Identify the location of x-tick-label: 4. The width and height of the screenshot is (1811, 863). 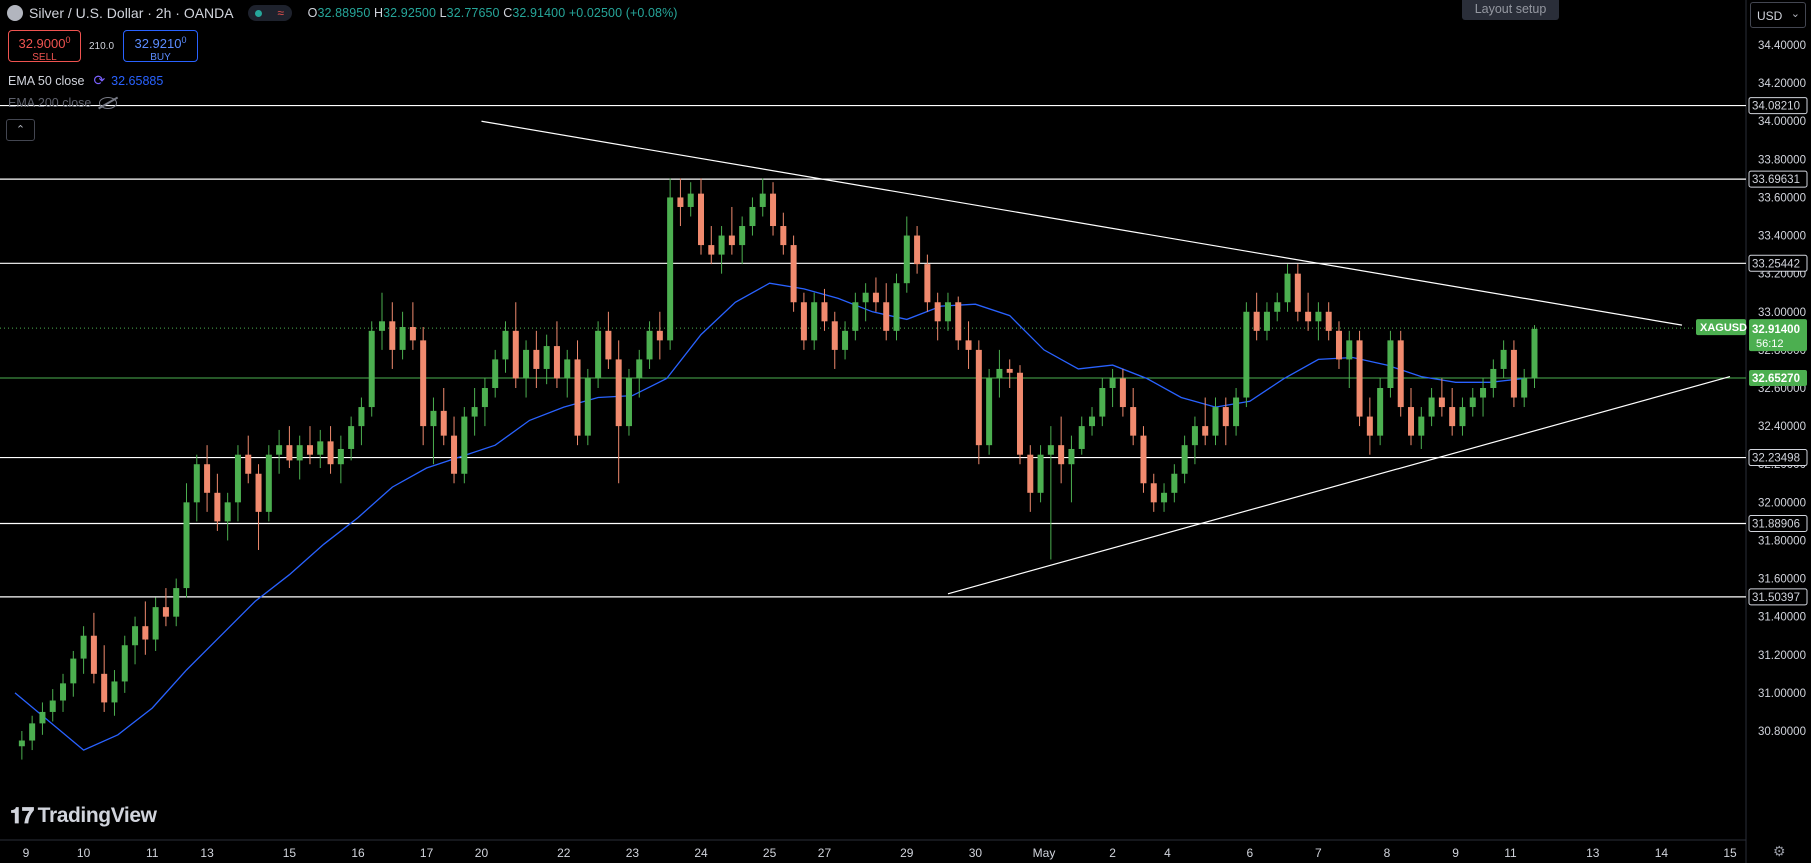
(1167, 853).